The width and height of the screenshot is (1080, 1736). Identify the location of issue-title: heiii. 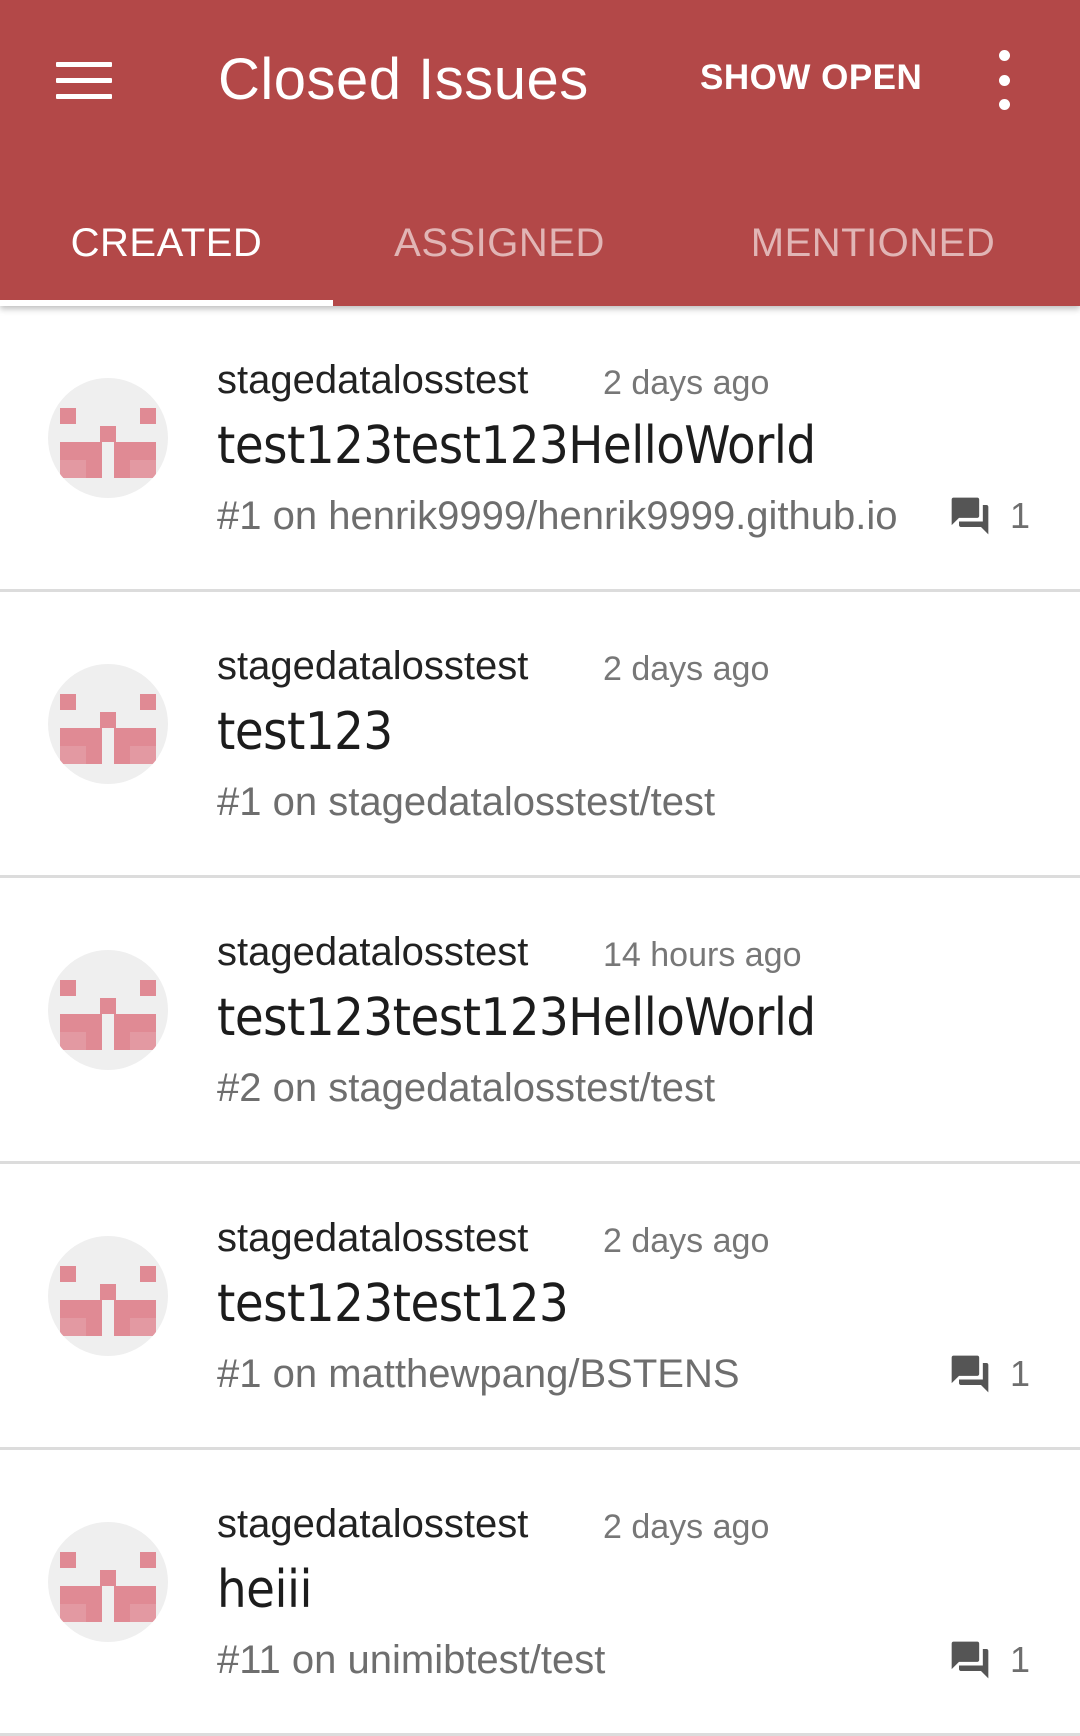
(264, 1590).